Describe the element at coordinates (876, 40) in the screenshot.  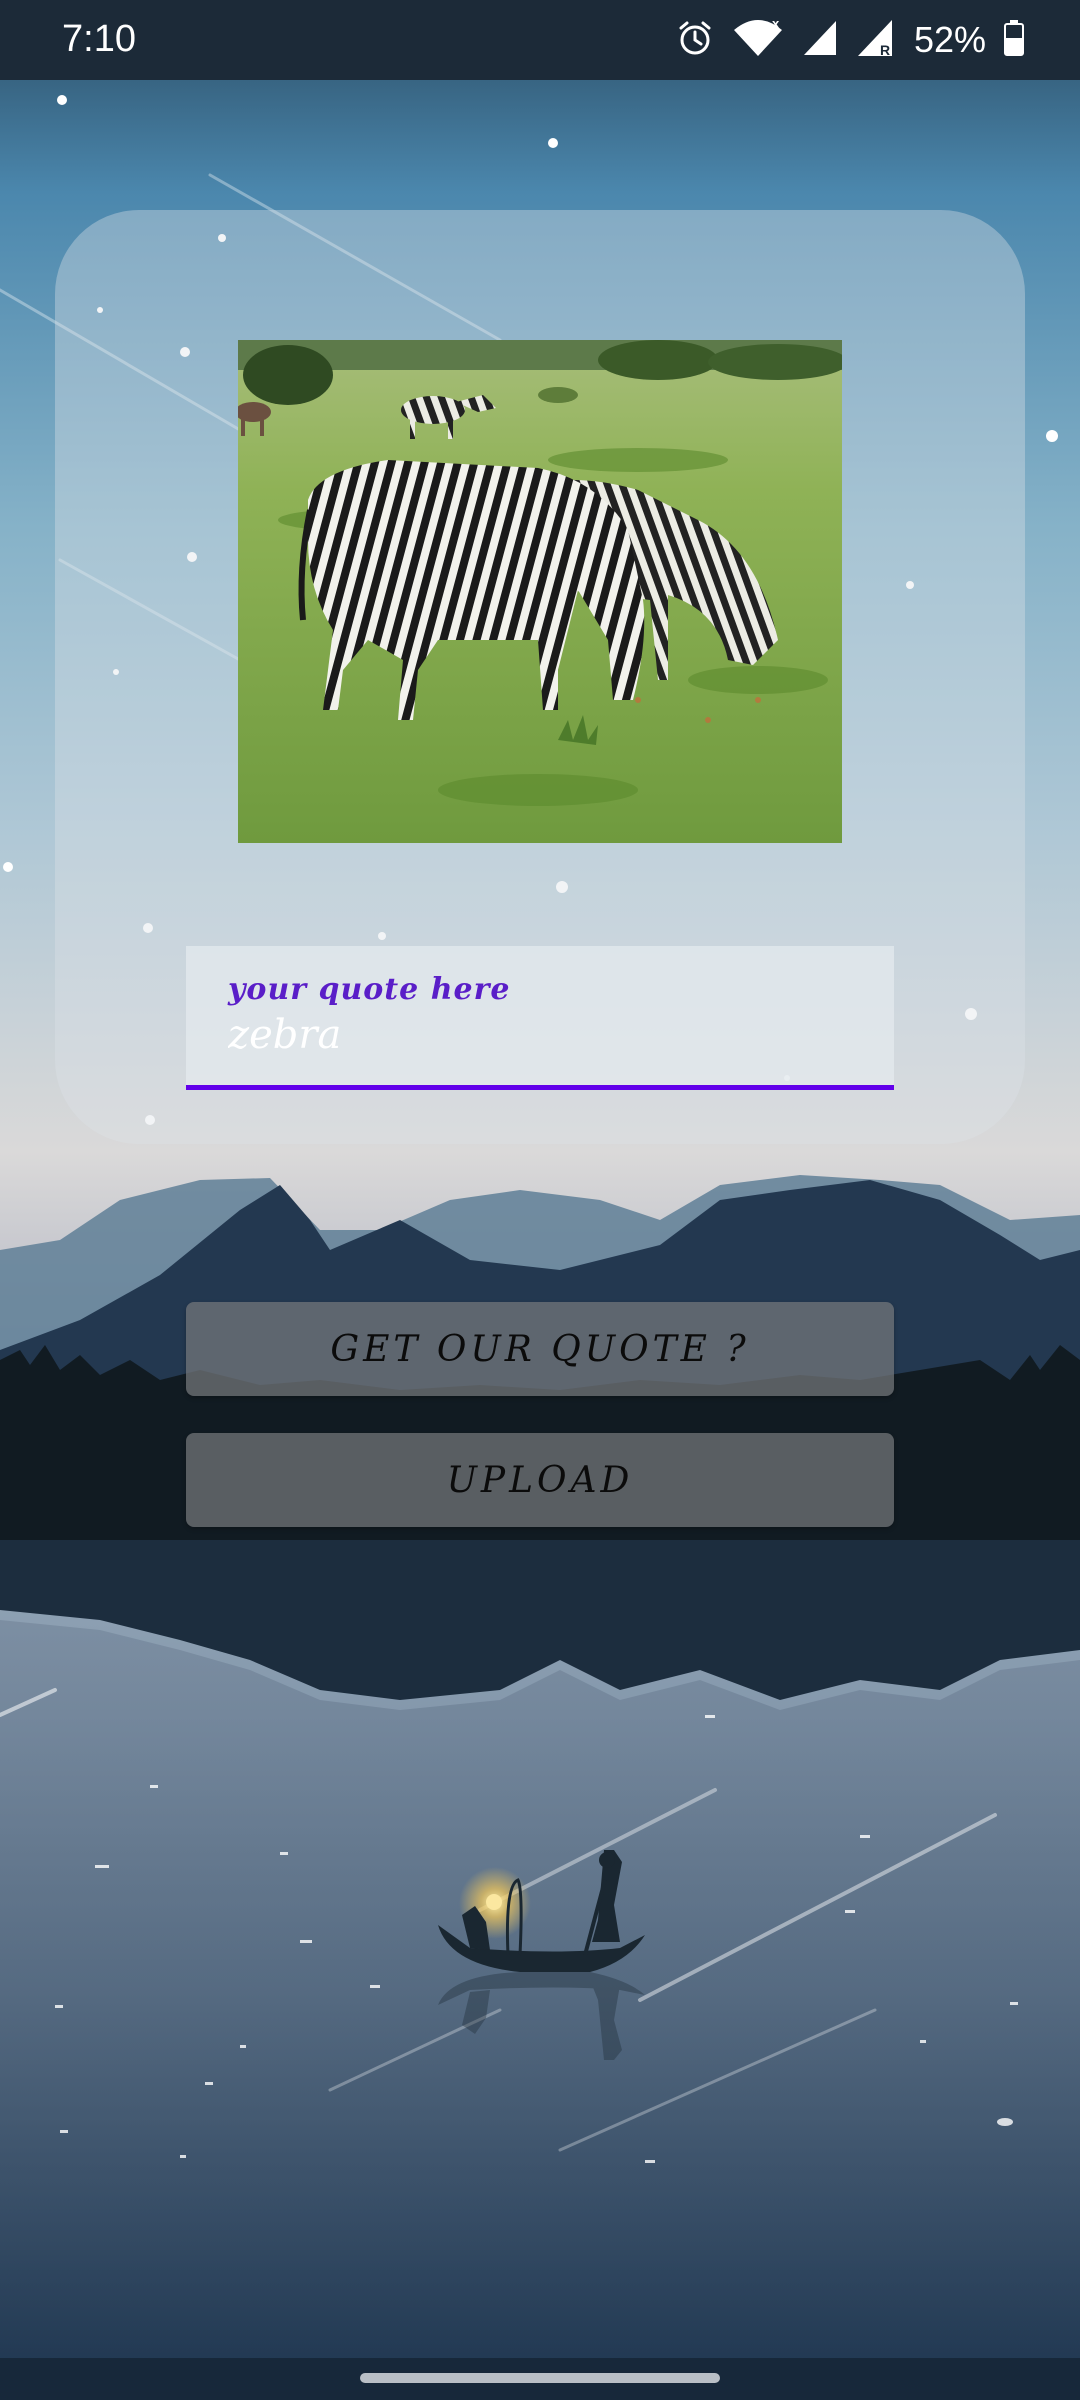
I see `signal-r-icon: R` at that location.